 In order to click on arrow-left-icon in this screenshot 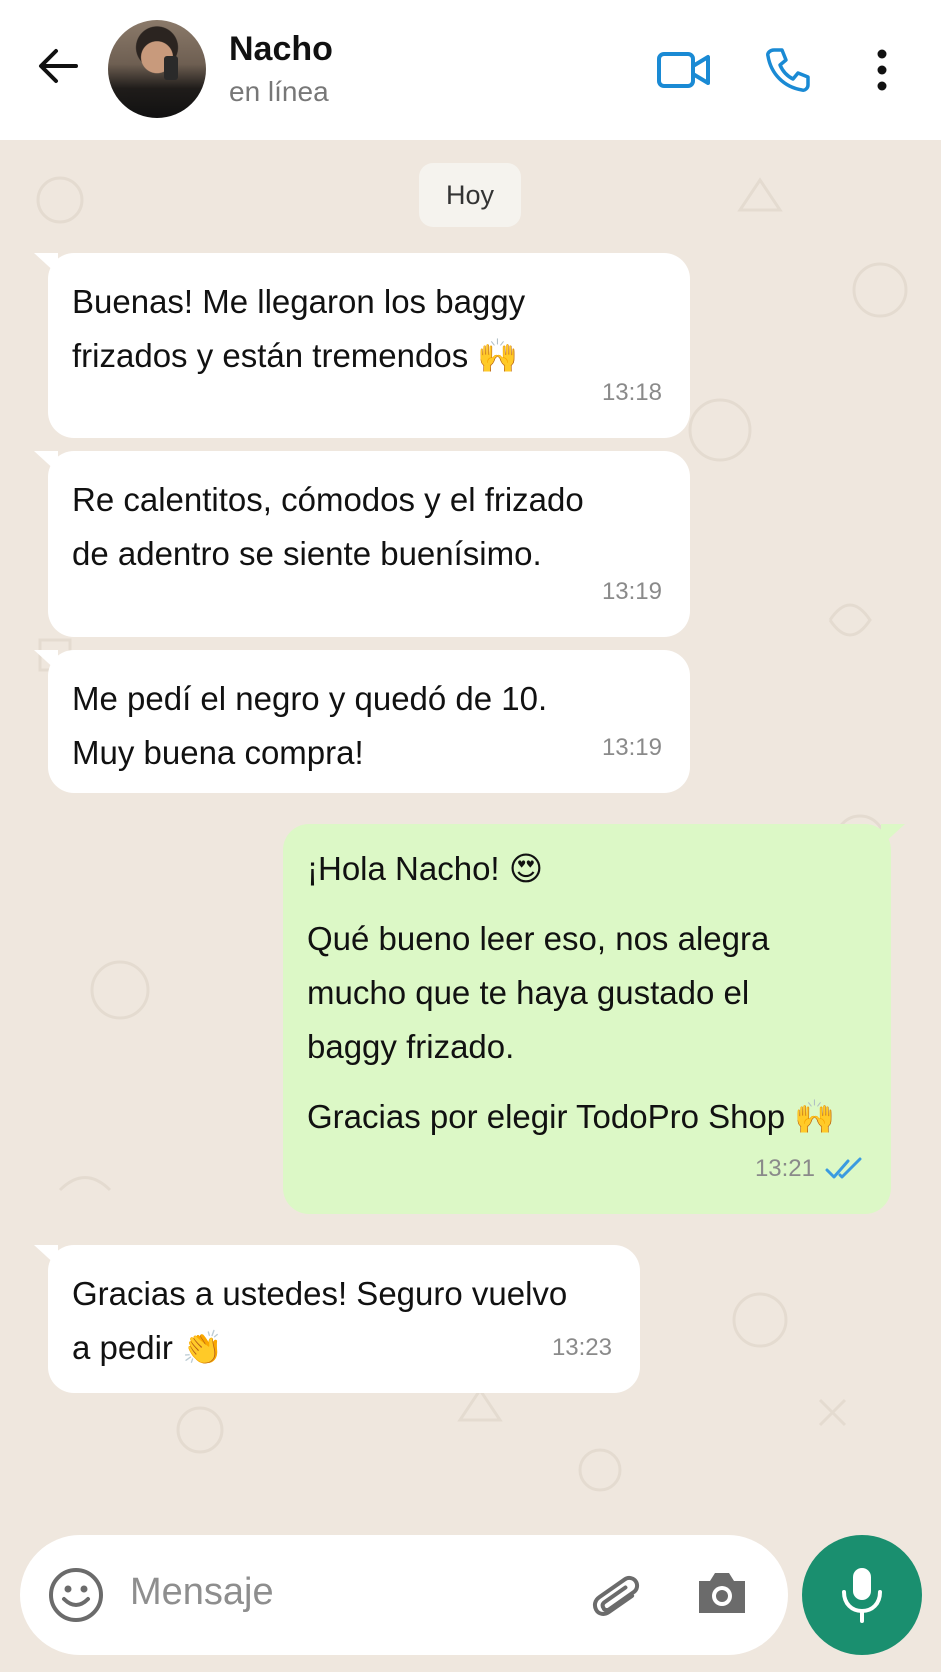, I will do `click(58, 66)`.